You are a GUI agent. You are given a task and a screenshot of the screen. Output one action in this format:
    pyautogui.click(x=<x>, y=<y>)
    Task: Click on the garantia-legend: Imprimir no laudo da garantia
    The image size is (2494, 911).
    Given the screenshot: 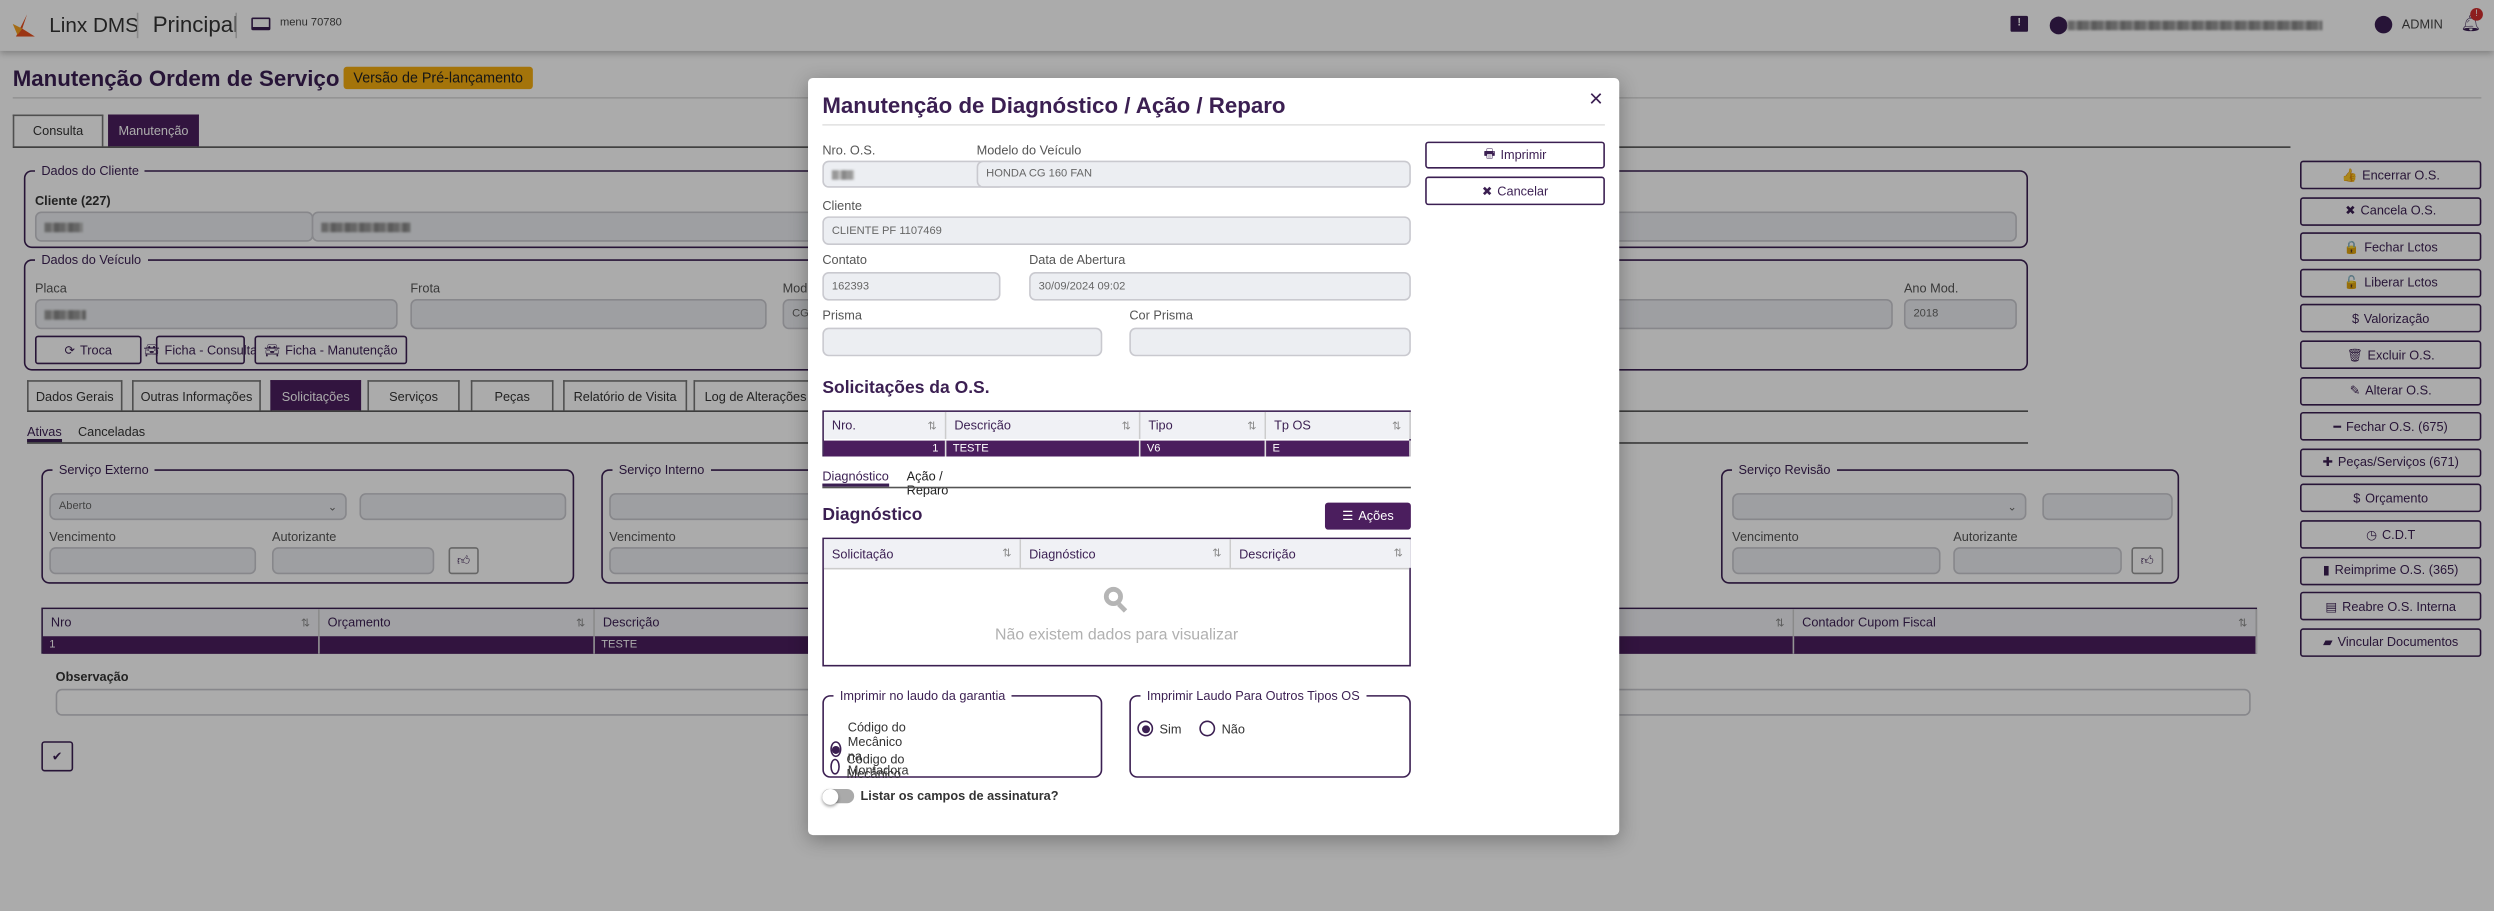 What is the action you would take?
    pyautogui.click(x=922, y=696)
    